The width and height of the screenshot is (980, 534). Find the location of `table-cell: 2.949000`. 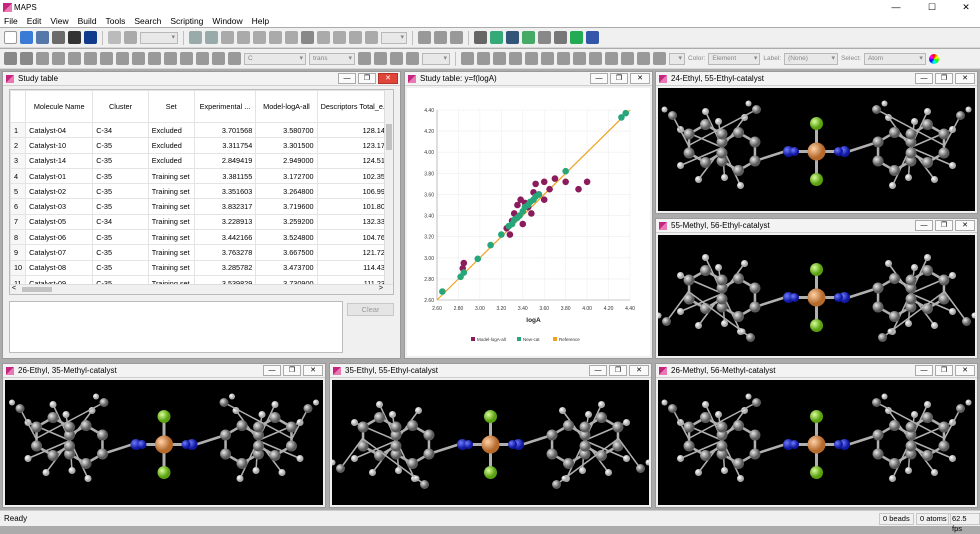

table-cell: 2.949000 is located at coordinates (286, 160).